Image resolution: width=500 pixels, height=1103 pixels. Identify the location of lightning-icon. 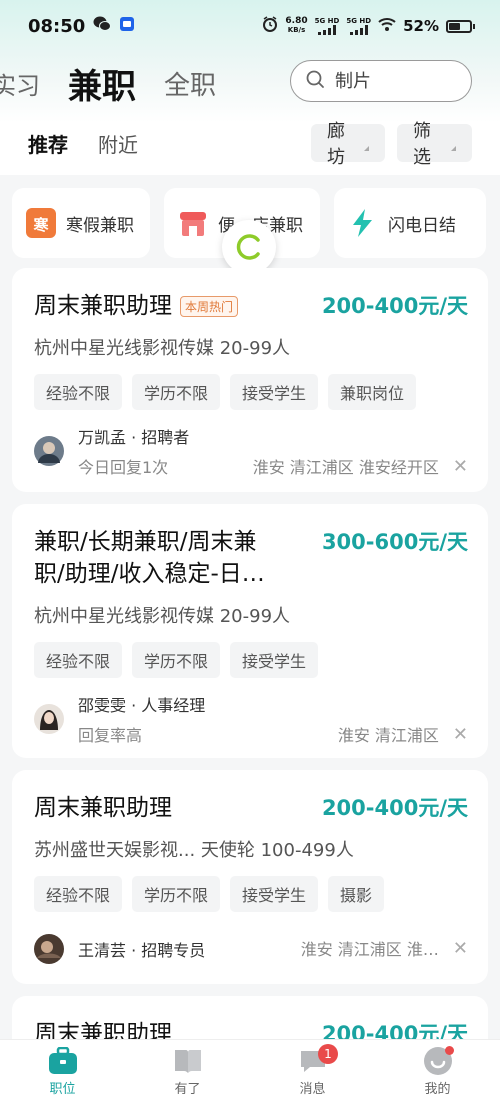
(363, 223).